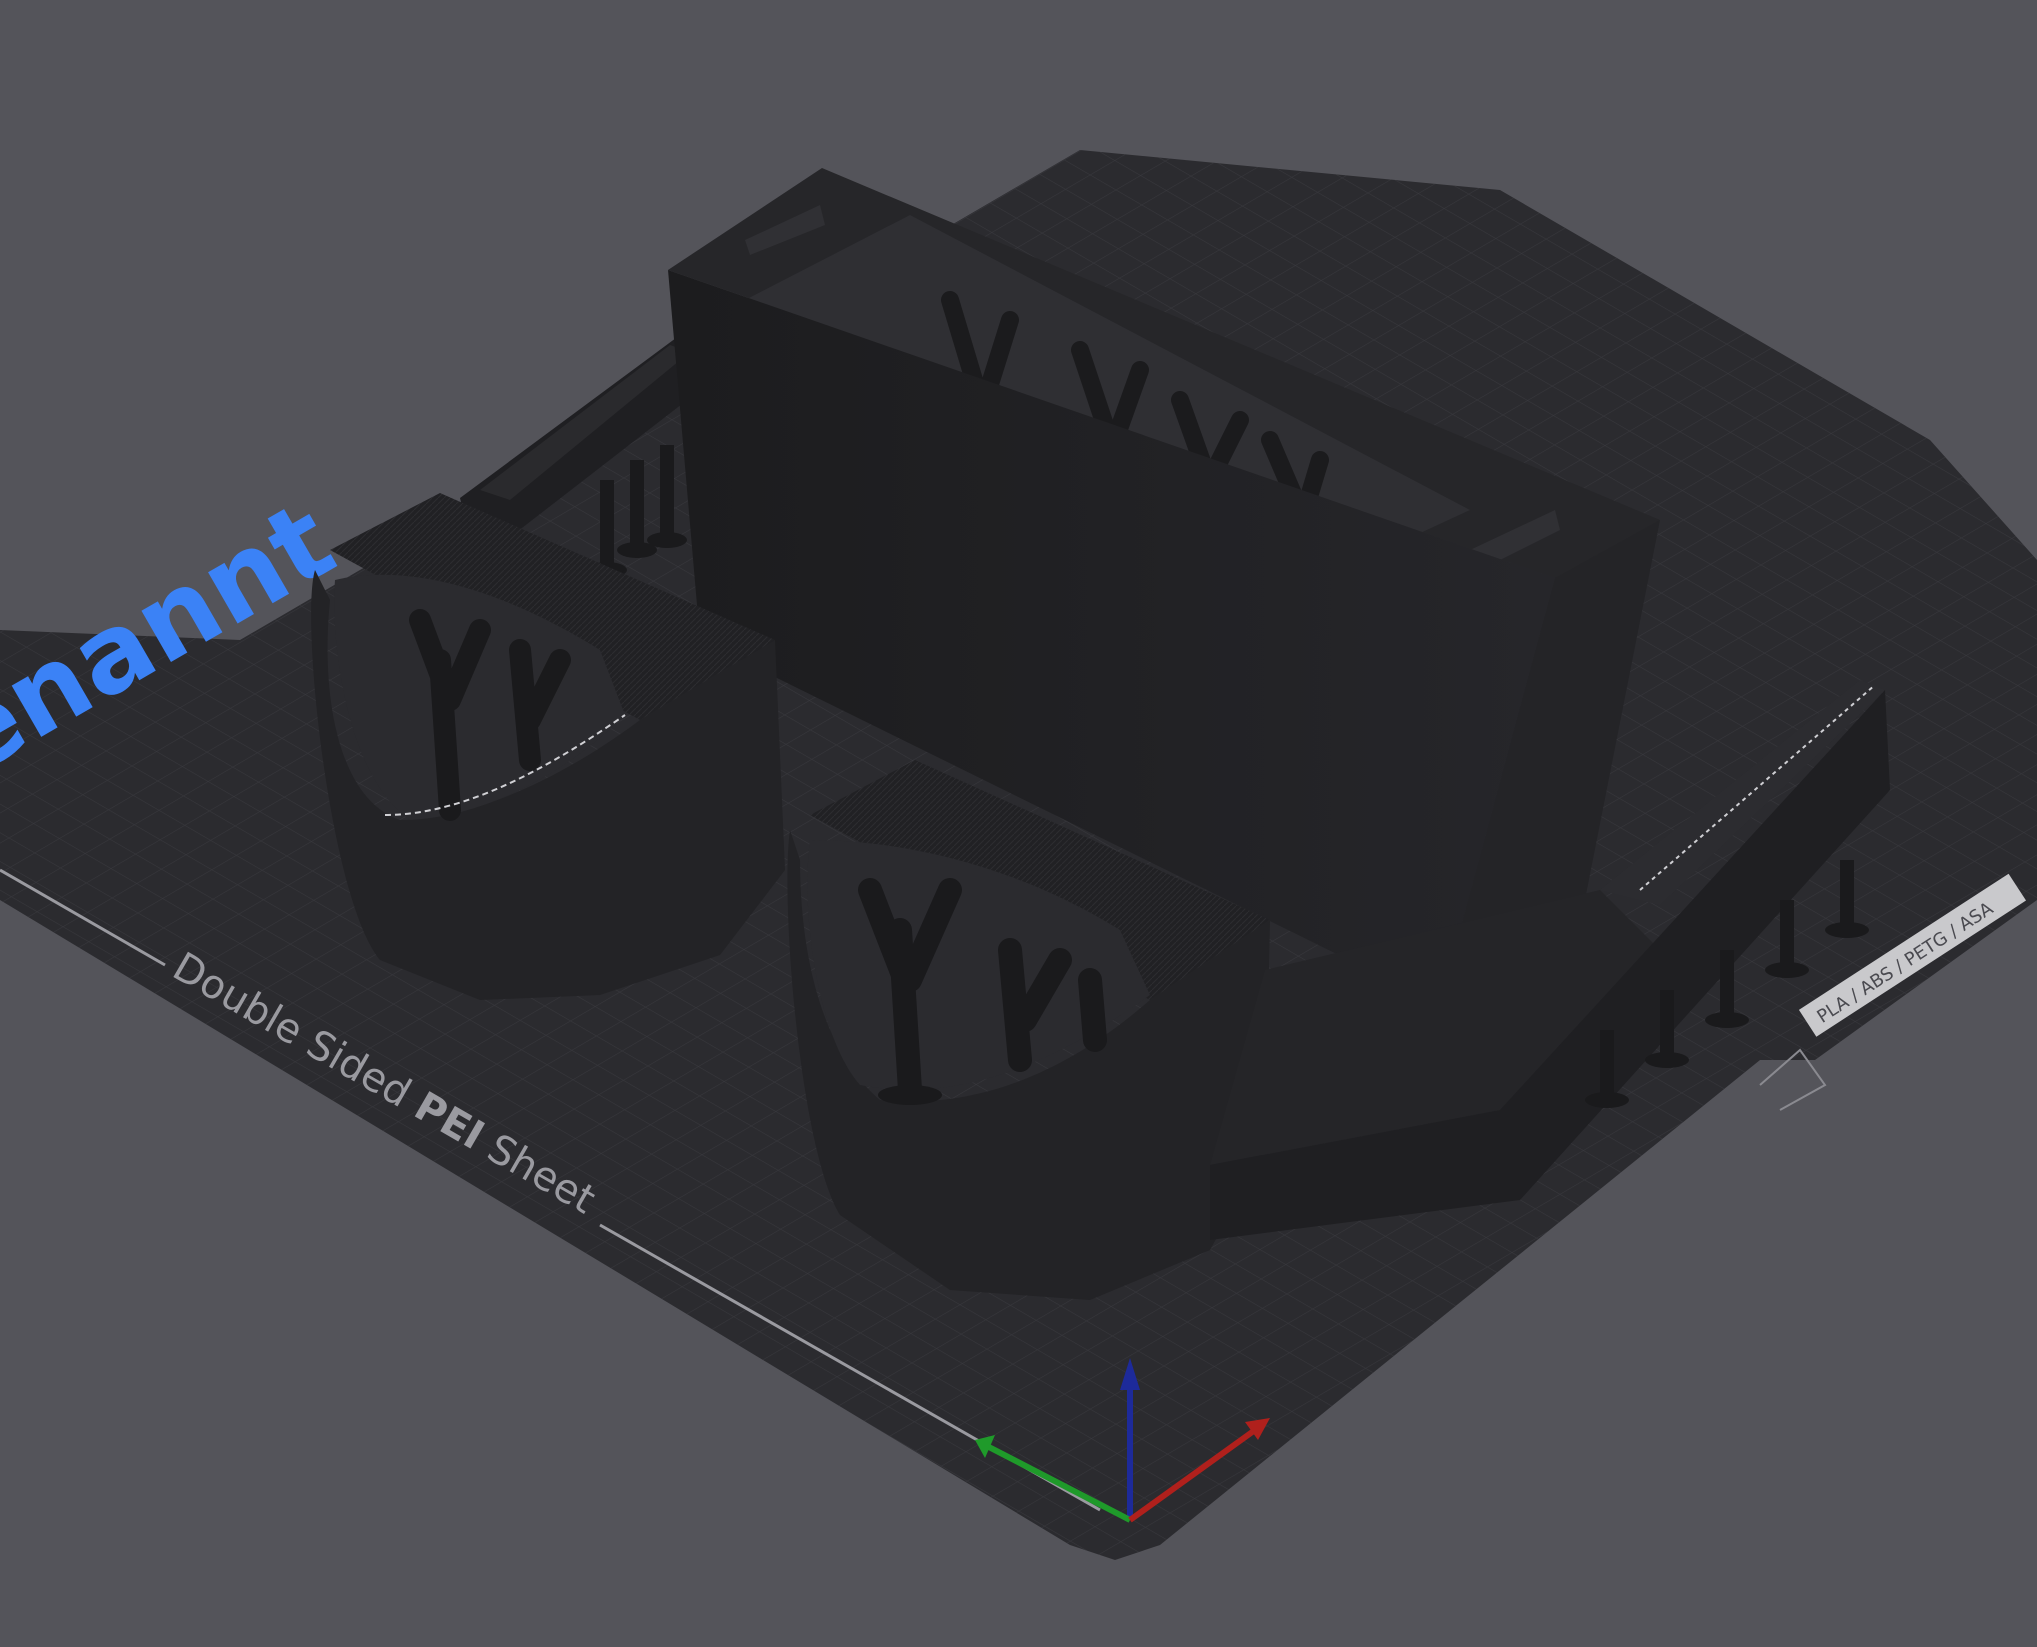 This screenshot has width=2037, height=1647. What do you see at coordinates (910, 1095) in the screenshot?
I see `support-base` at bounding box center [910, 1095].